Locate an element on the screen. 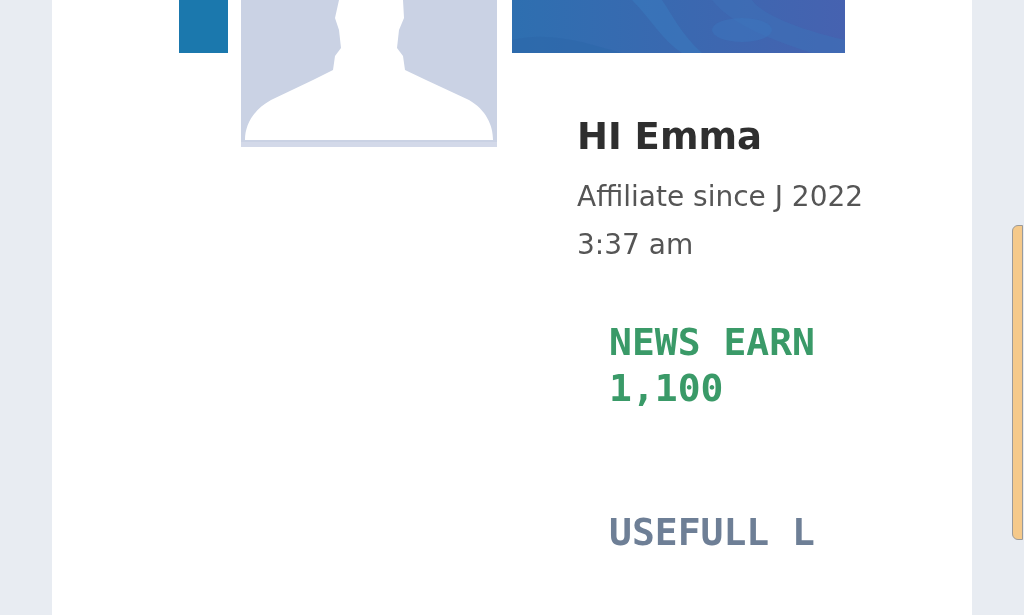 This screenshot has width=1024, height=615. earnings-label: NEWS EARN is located at coordinates (712, 342).